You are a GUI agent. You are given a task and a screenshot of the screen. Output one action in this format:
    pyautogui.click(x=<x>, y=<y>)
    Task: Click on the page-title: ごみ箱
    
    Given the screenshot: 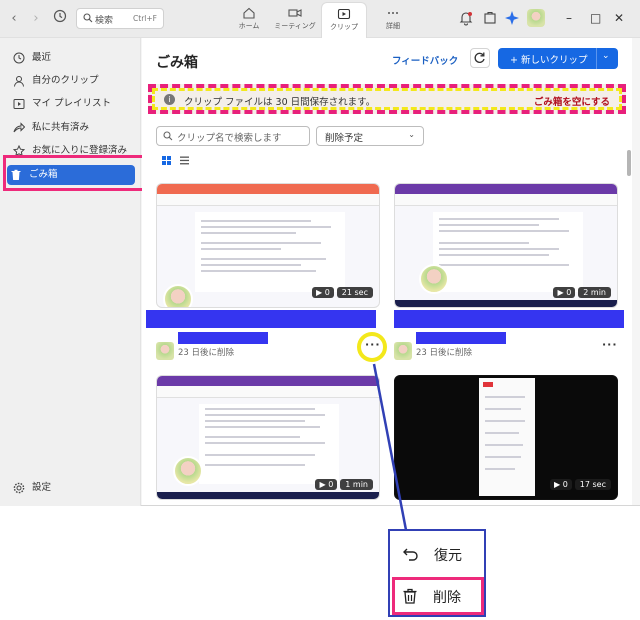 What is the action you would take?
    pyautogui.click(x=177, y=63)
    